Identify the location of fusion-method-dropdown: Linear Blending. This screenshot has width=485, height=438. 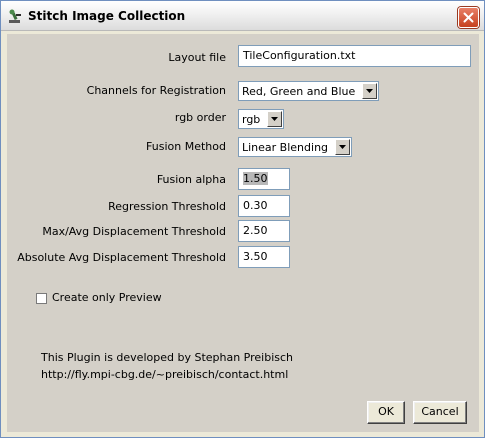
(295, 147).